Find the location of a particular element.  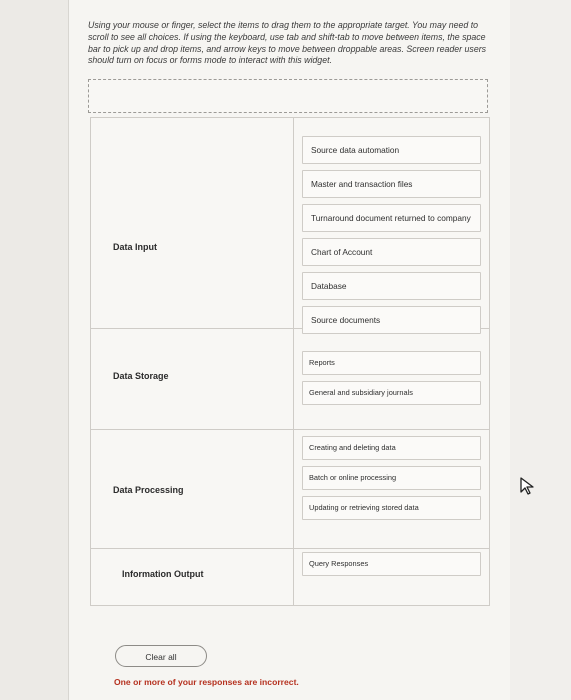

answer-chip: Turnaround document returned to company is located at coordinates (391, 218).